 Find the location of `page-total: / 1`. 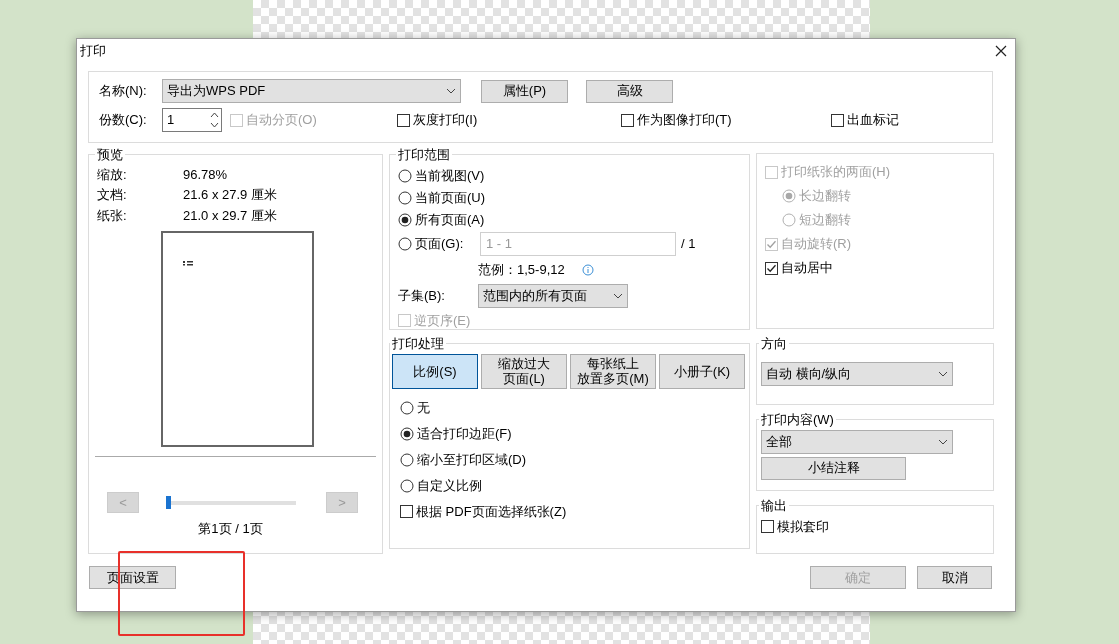

page-total: / 1 is located at coordinates (688, 243).